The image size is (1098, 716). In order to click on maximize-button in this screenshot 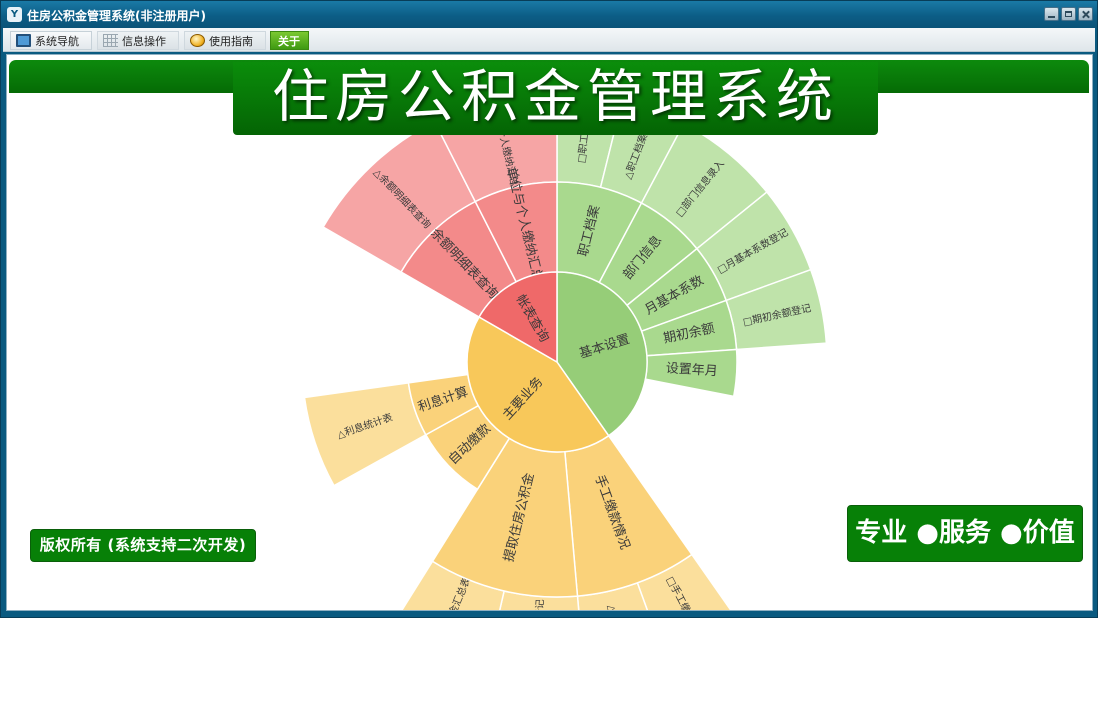, I will do `click(1068, 14)`.